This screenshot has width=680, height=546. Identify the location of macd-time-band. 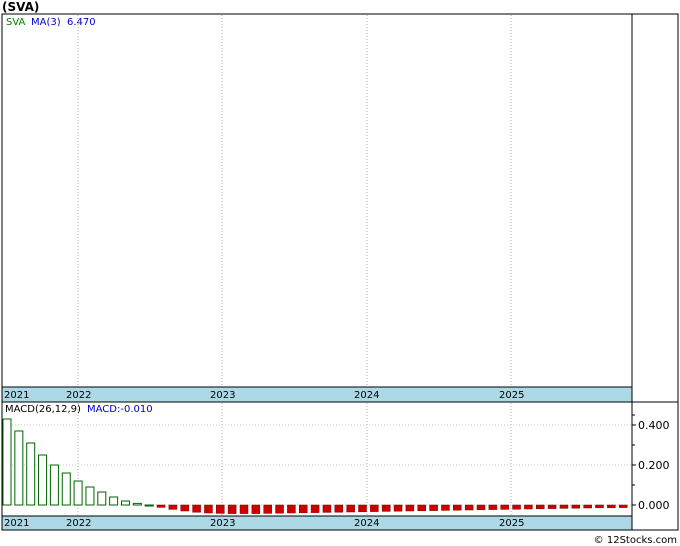
(317, 523).